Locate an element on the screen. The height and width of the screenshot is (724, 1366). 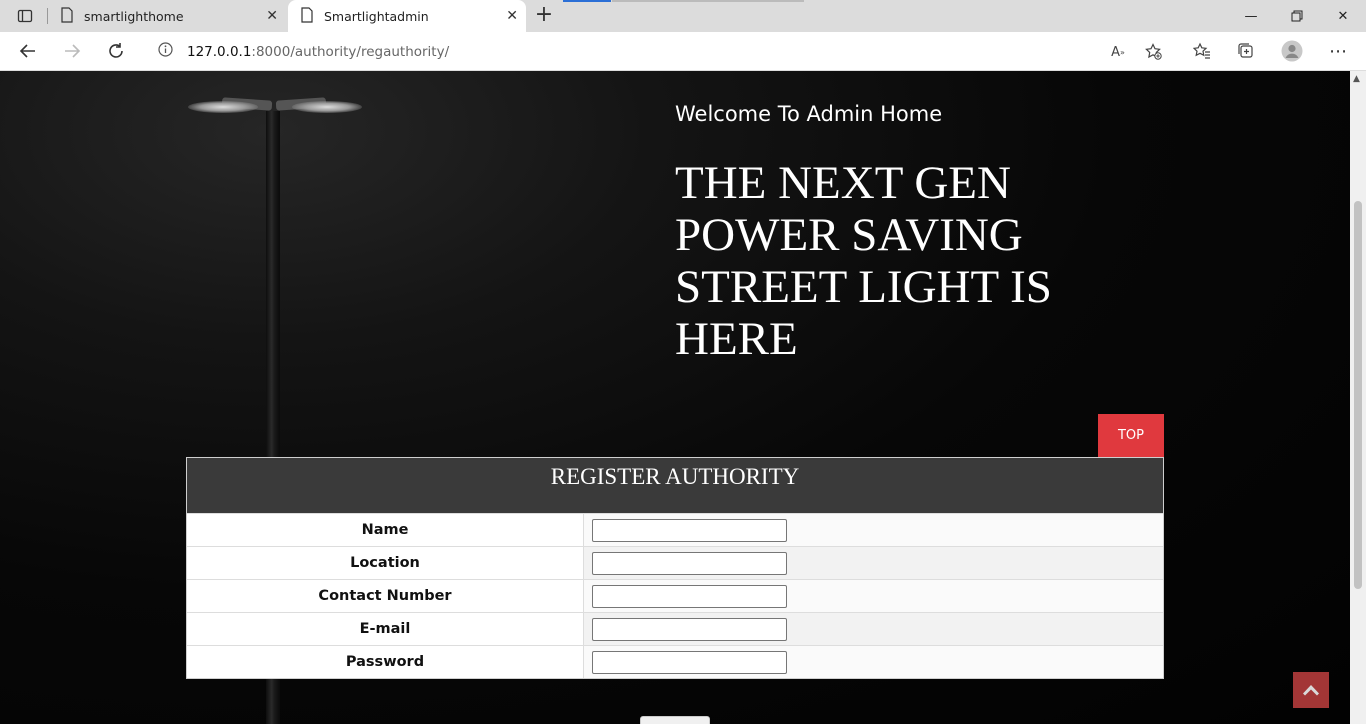
submit-button is located at coordinates (675, 720).